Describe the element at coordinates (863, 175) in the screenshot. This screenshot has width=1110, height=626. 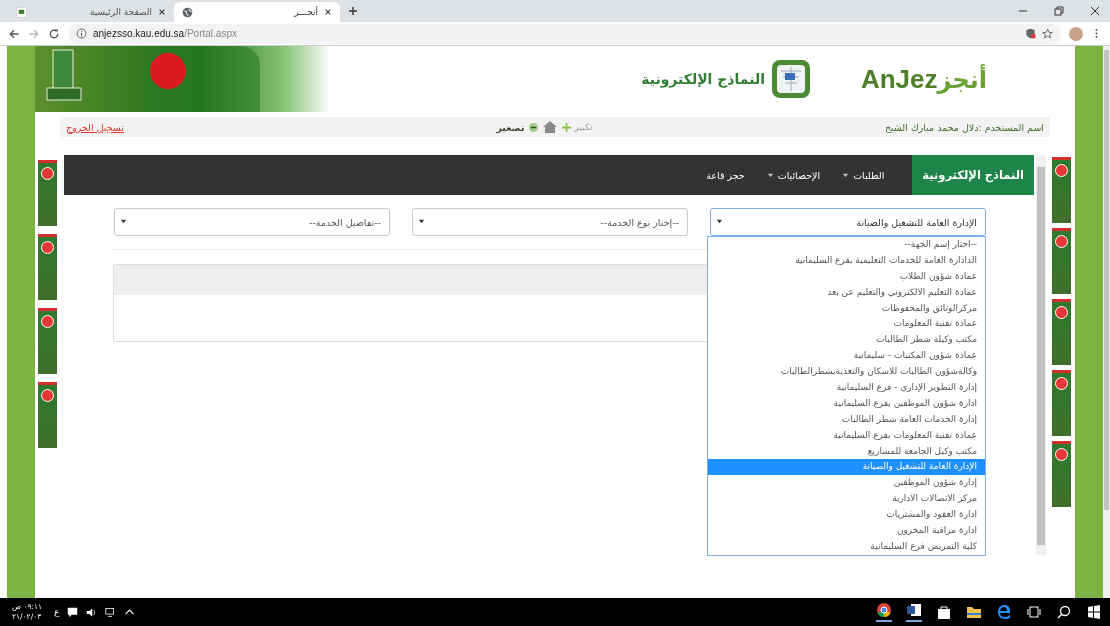
I see `nav-menu-item: الطلبات` at that location.